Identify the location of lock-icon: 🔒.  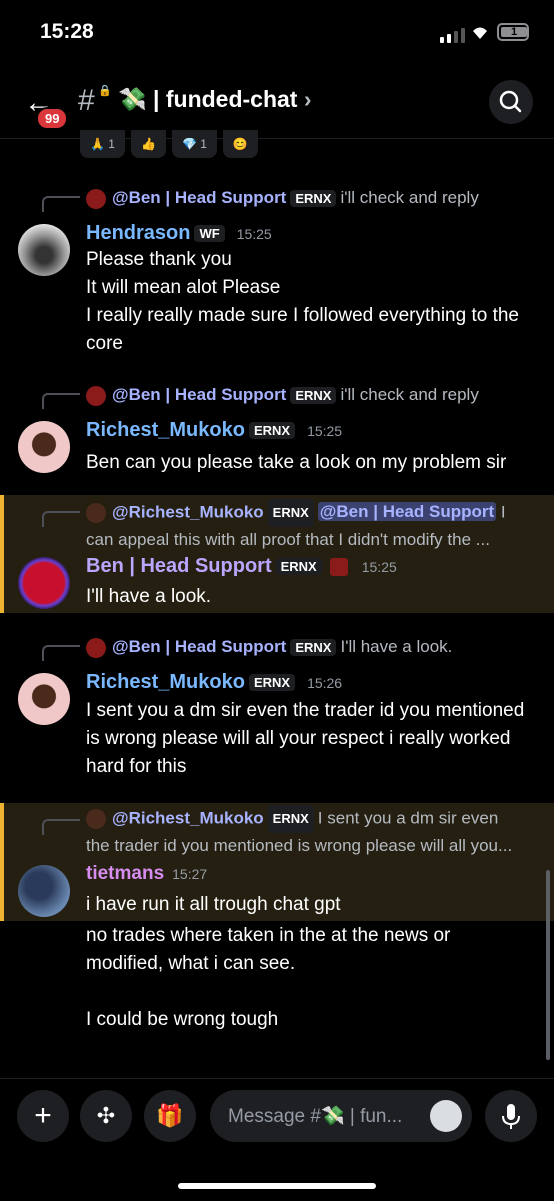
(105, 91).